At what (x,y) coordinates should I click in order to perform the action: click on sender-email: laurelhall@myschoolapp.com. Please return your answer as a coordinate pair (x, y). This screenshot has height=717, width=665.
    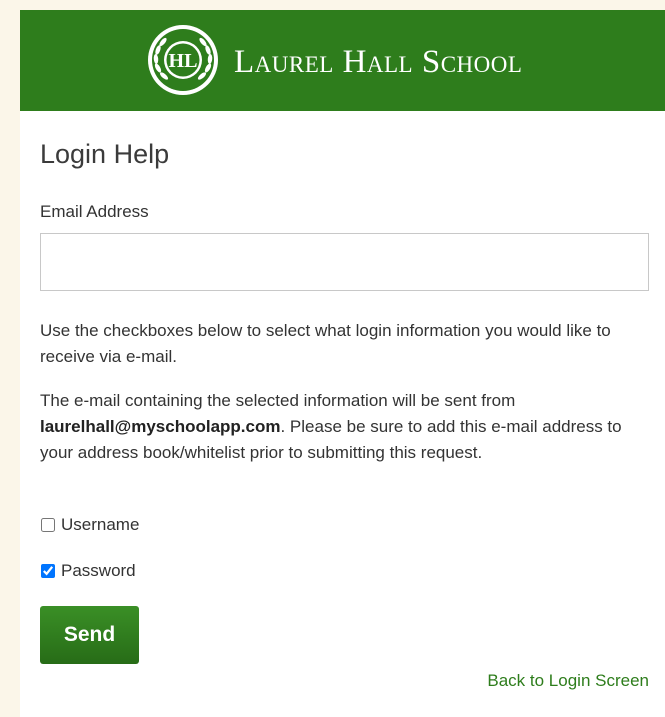
    Looking at the image, I should click on (160, 426).